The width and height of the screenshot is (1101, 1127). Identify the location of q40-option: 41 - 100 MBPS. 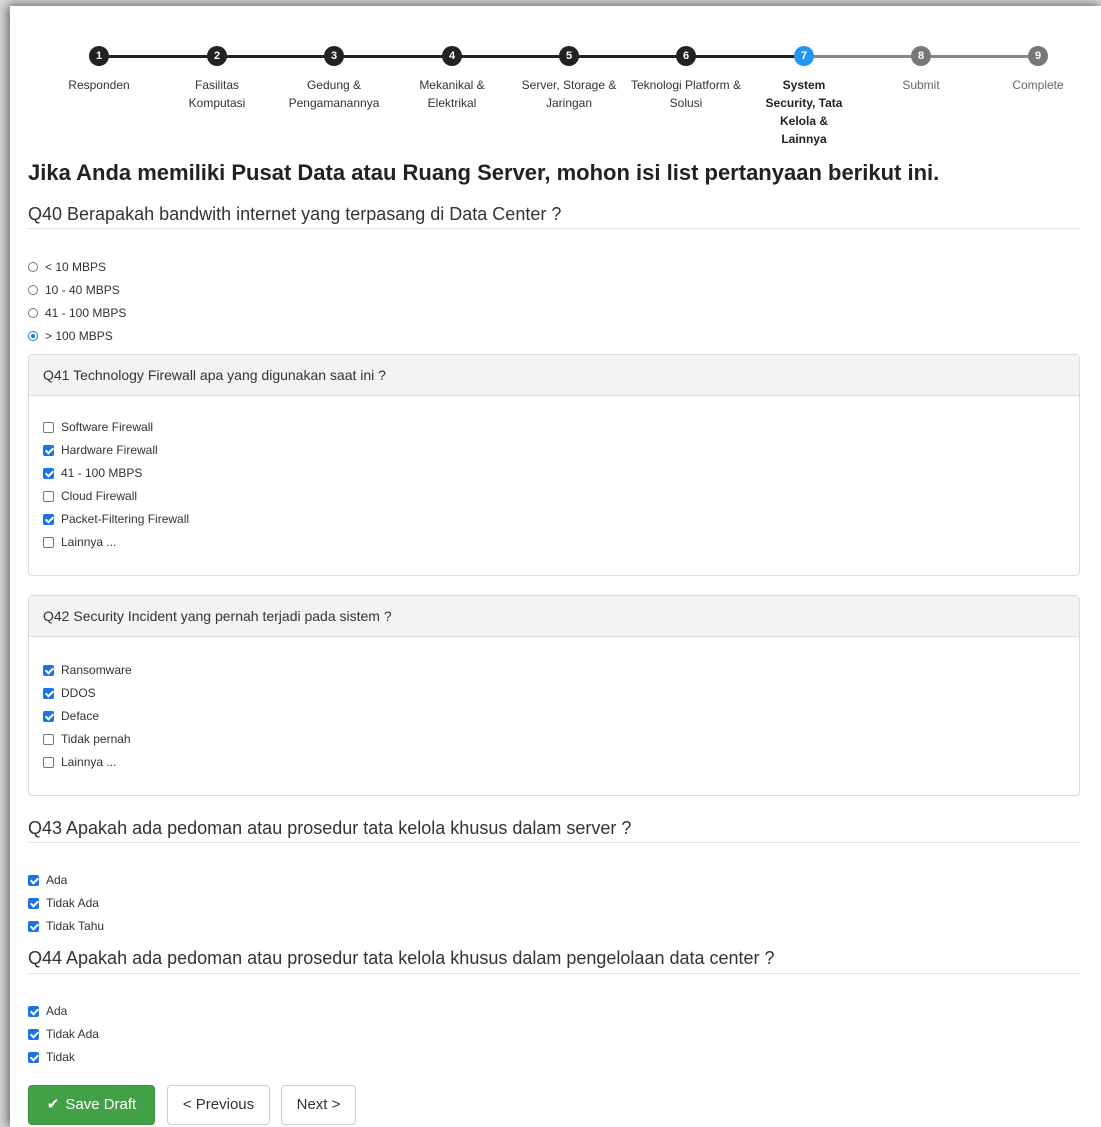
(77, 313).